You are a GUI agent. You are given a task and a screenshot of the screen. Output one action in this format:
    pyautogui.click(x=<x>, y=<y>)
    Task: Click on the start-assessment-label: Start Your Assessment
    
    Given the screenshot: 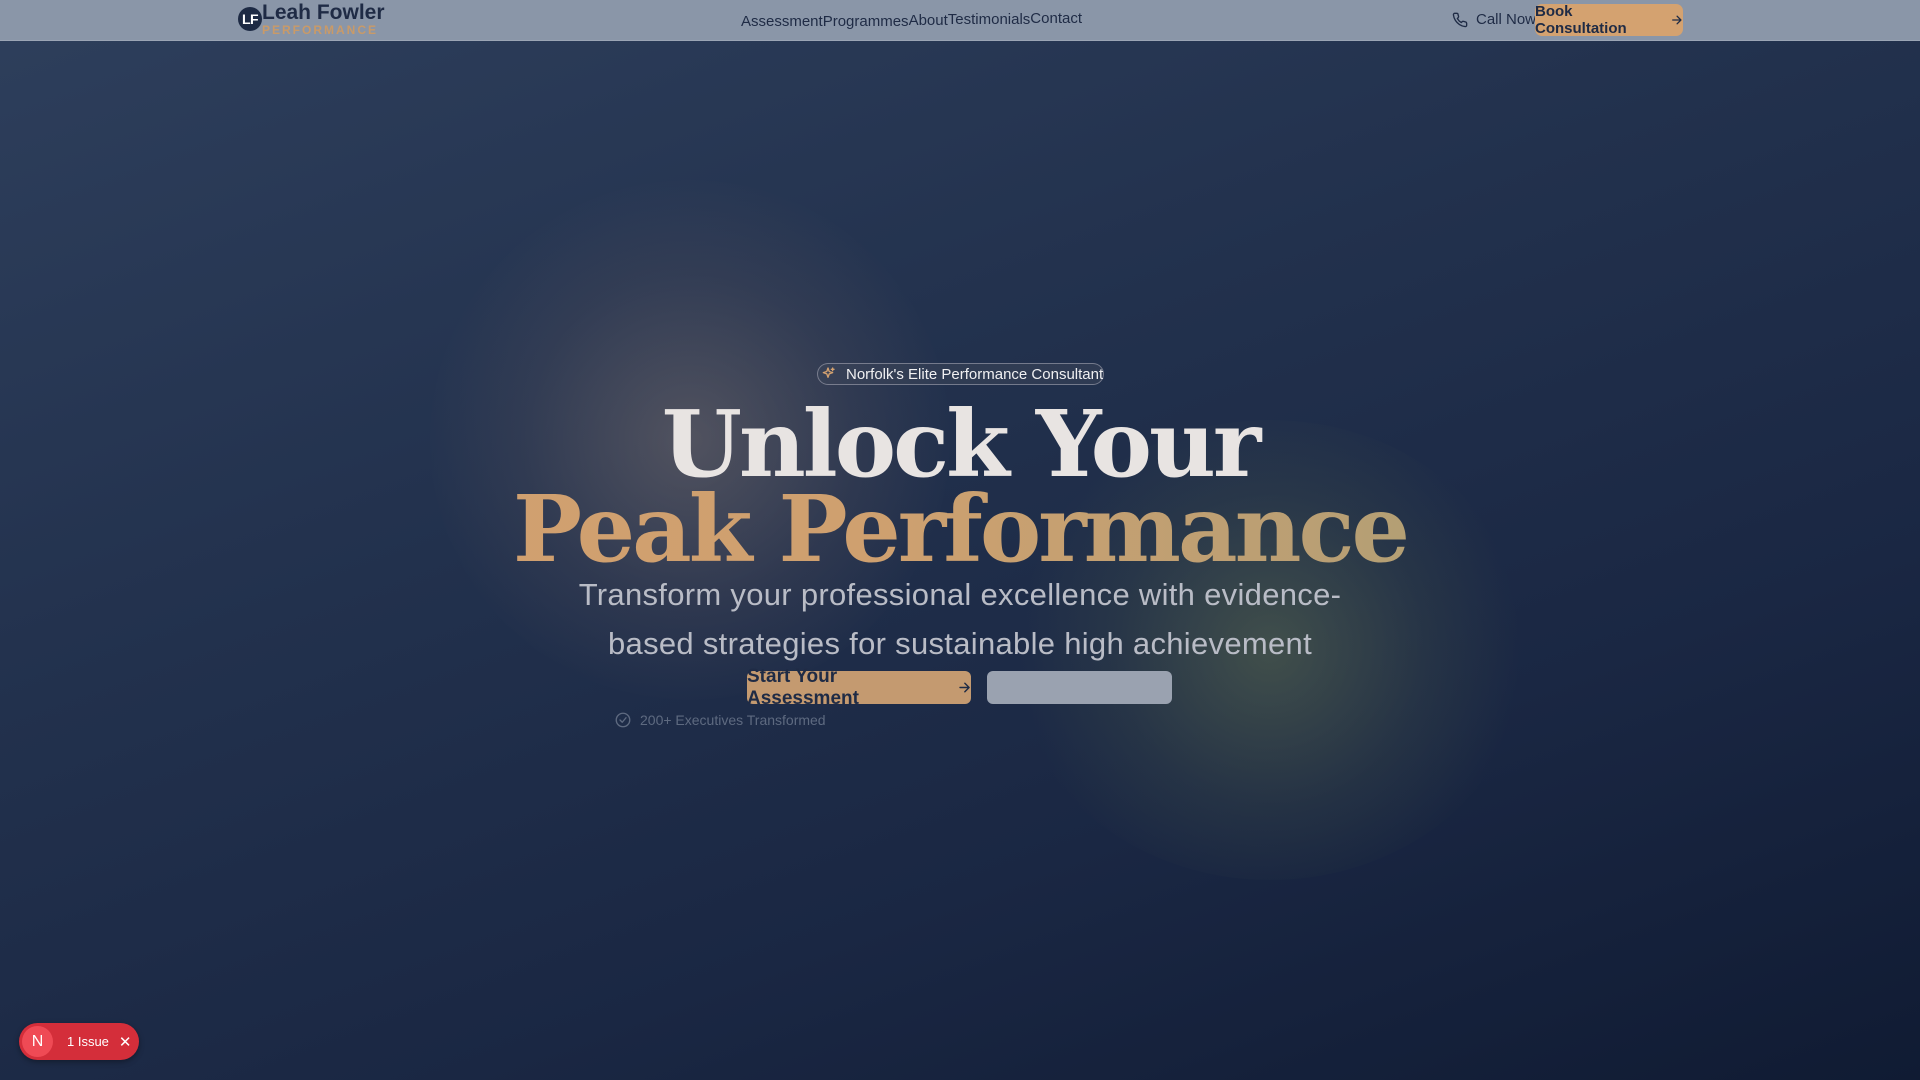 What is the action you would take?
    pyautogui.click(x=803, y=687)
    